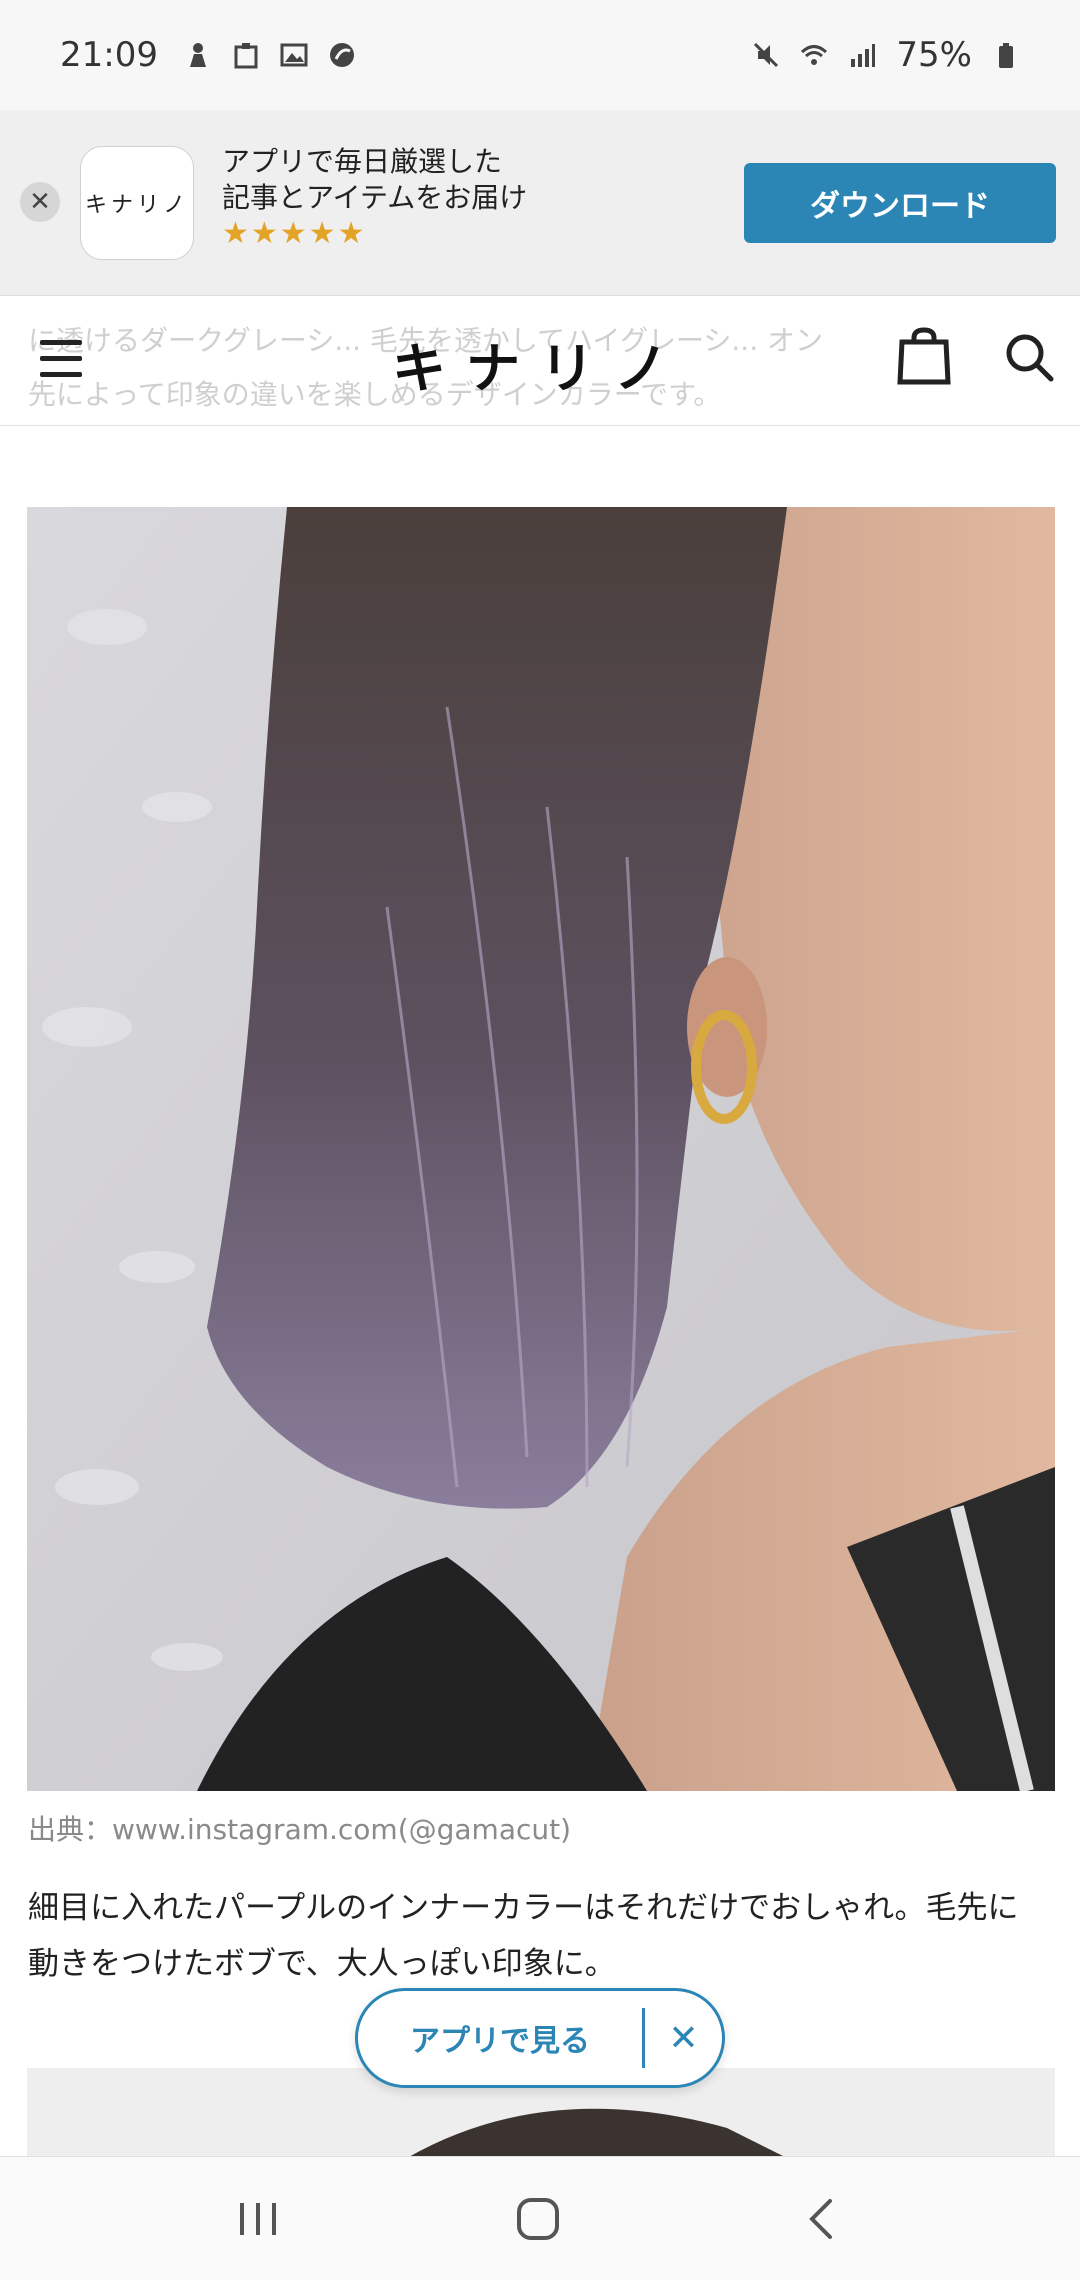 The width and height of the screenshot is (1080, 2280). I want to click on signal-icon, so click(863, 55).